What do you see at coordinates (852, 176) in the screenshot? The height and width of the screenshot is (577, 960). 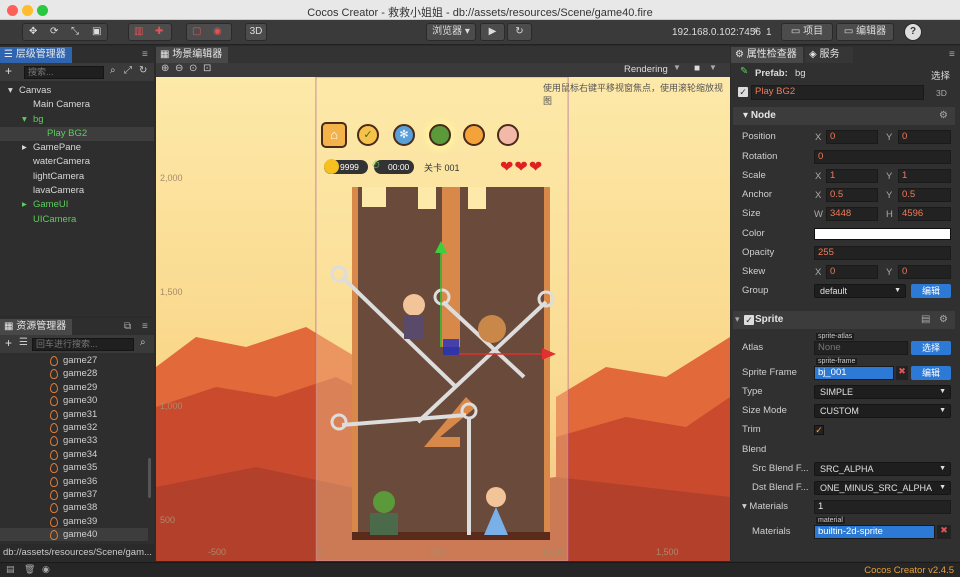 I see `scale-x-field: 1` at bounding box center [852, 176].